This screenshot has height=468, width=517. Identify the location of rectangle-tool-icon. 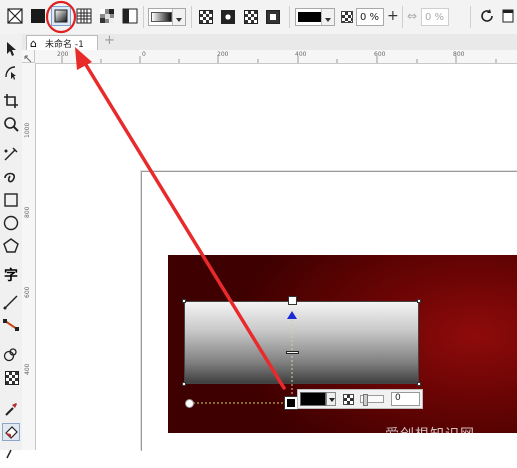
(11, 200).